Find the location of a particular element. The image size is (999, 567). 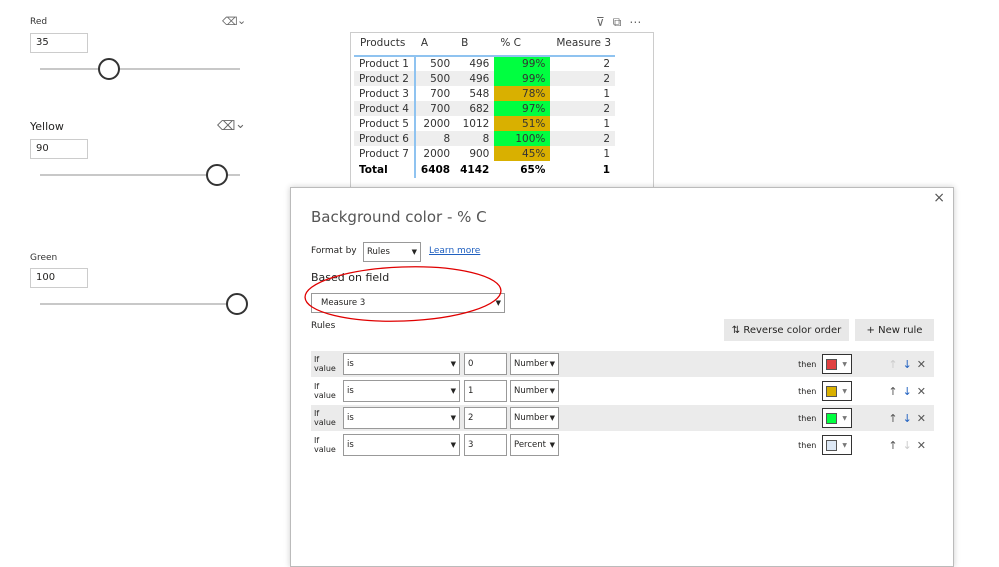

table-cell: 78% is located at coordinates (522, 93).